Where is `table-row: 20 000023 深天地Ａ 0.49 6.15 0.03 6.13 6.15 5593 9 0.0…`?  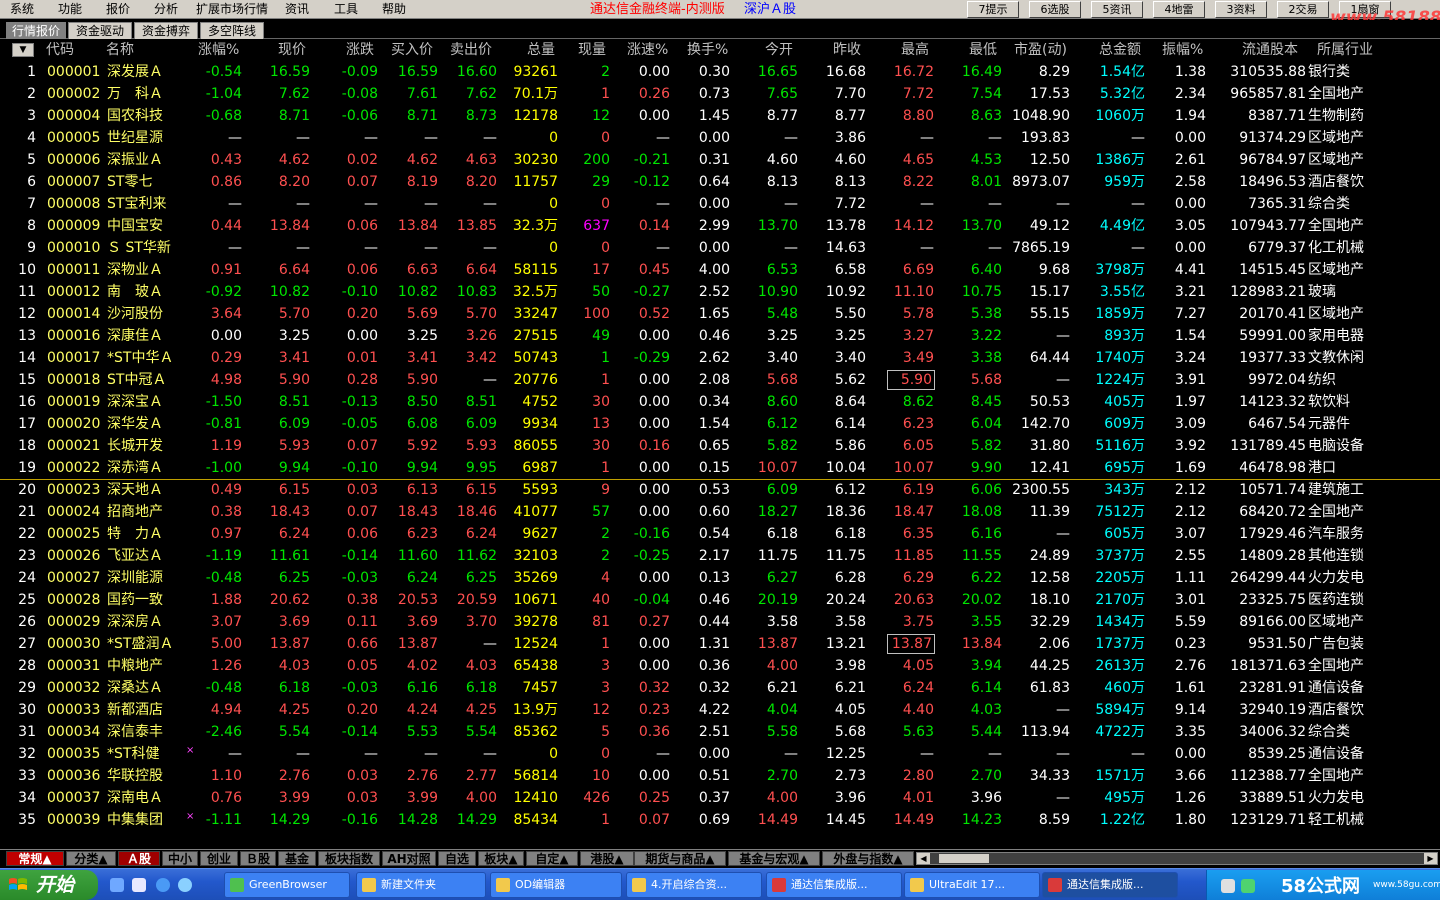 table-row: 20 000023 深天地Ａ 0.49 6.15 0.03 6.13 6.15 5593 9 0.0… is located at coordinates (720, 490).